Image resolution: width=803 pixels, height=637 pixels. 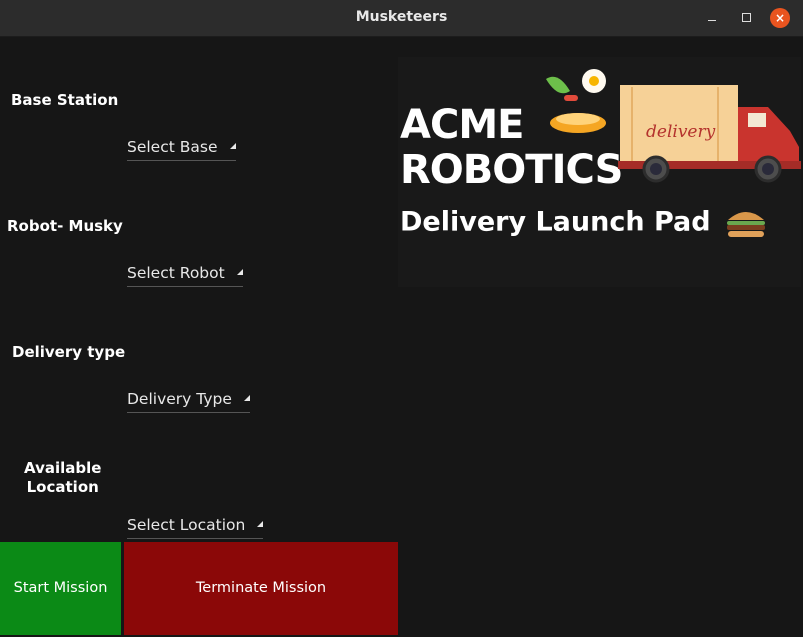 I want to click on location-select: Select Location, so click(x=195, y=527).